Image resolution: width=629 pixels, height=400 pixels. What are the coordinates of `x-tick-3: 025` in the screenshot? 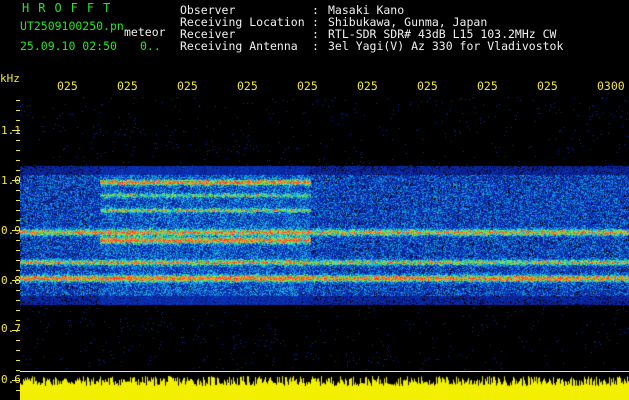 It's located at (187, 86).